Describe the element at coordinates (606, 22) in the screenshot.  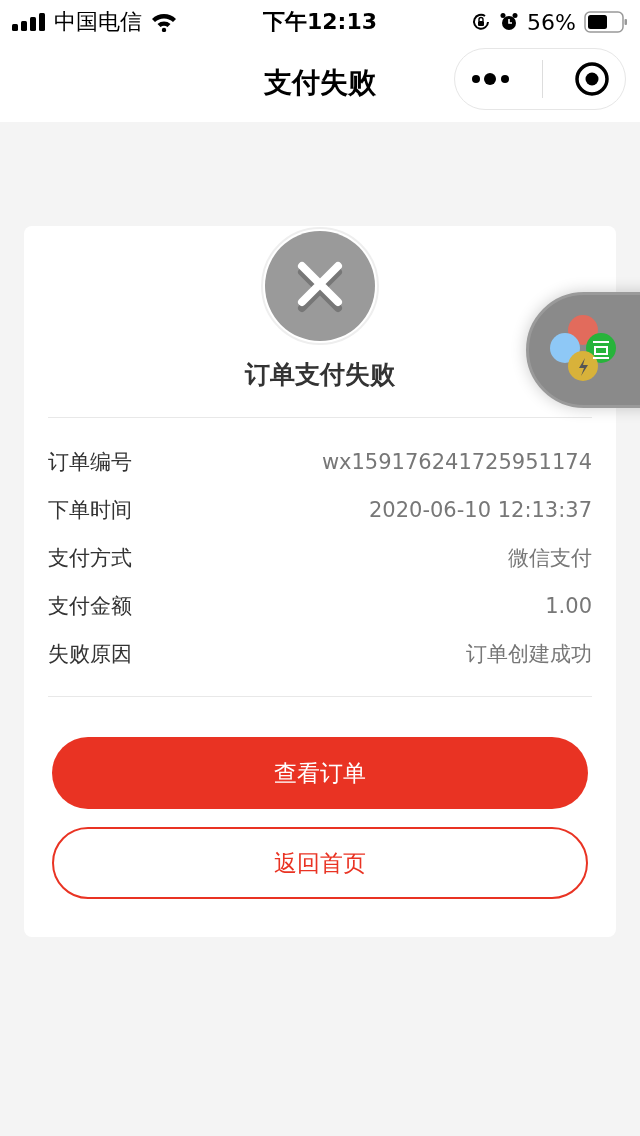
I see `battery-icon` at that location.